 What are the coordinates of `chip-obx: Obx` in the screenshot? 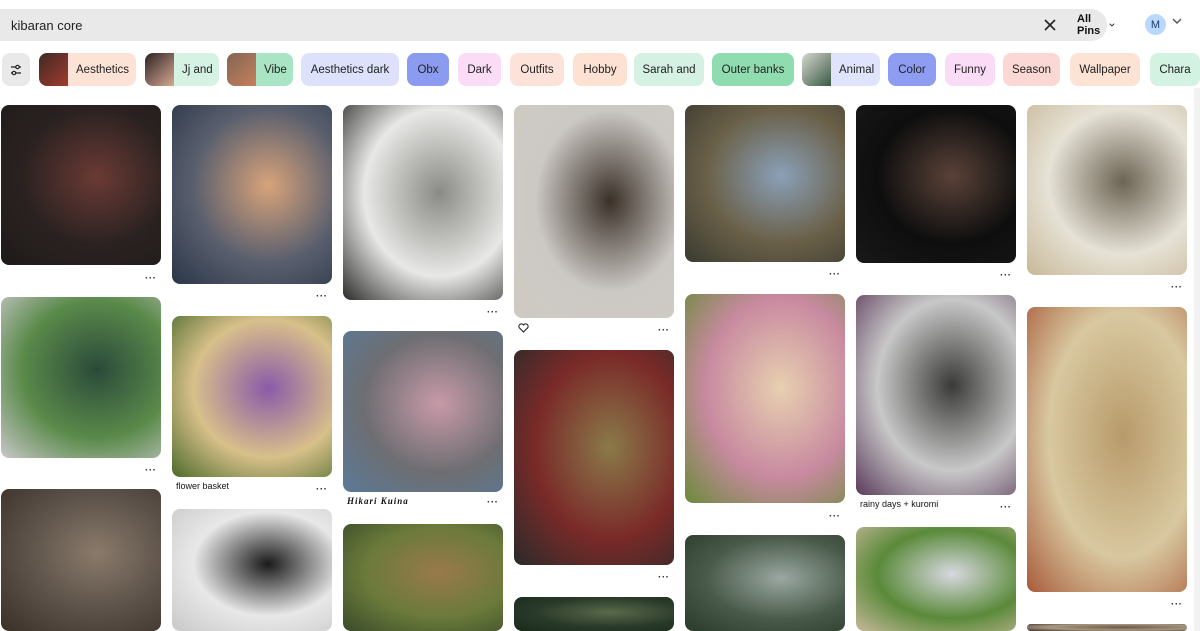 It's located at (428, 69).